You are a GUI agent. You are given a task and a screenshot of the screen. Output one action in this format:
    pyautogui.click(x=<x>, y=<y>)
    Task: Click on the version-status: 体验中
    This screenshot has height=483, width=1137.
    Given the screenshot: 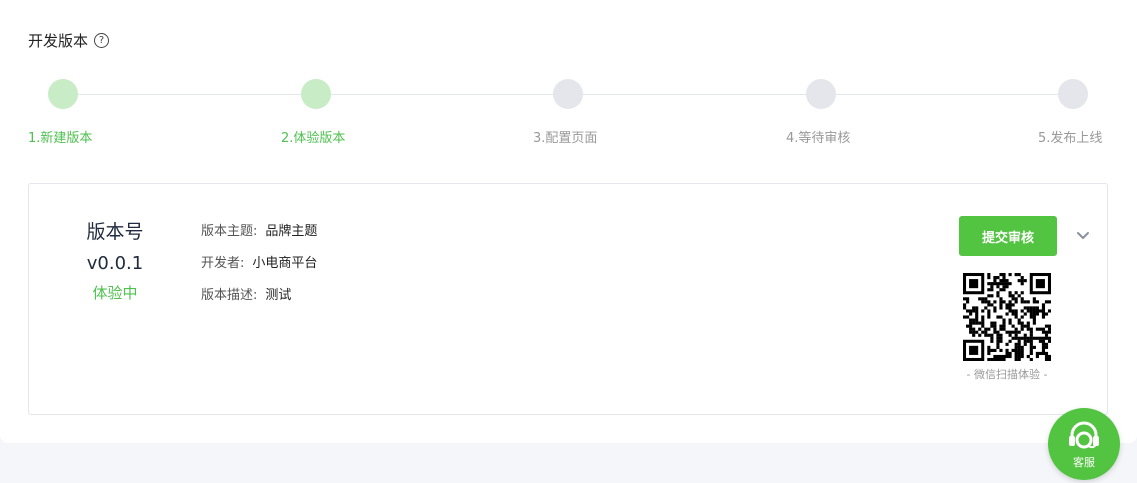 What is the action you would take?
    pyautogui.click(x=115, y=293)
    